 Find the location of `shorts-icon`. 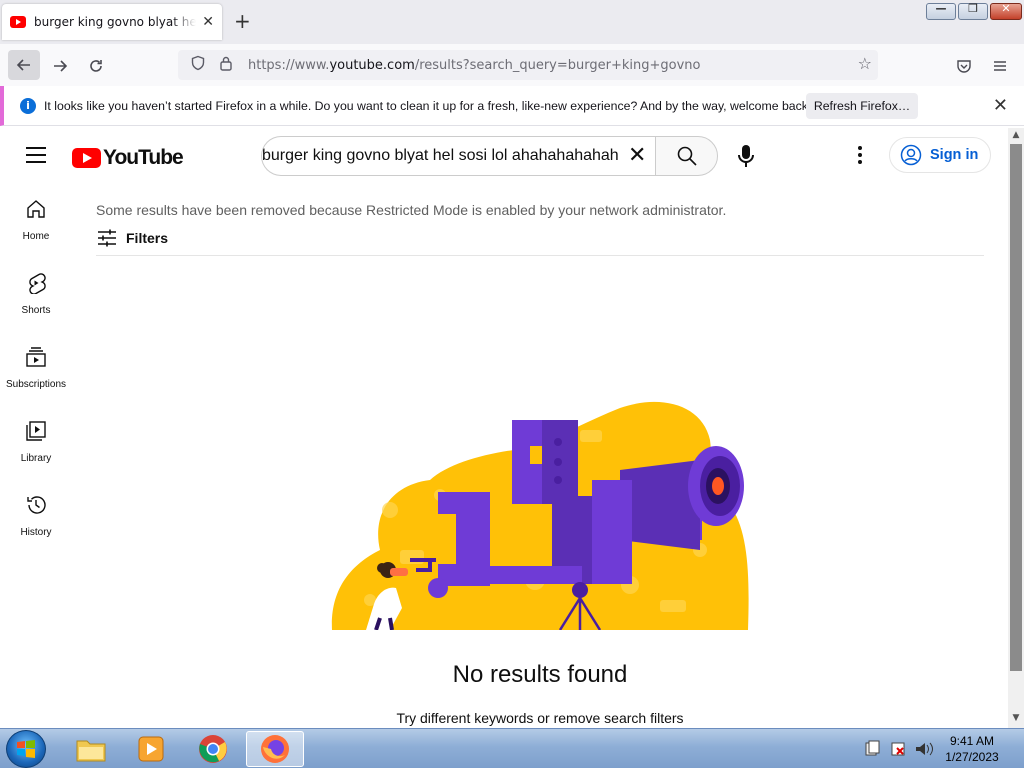

shorts-icon is located at coordinates (37, 283).